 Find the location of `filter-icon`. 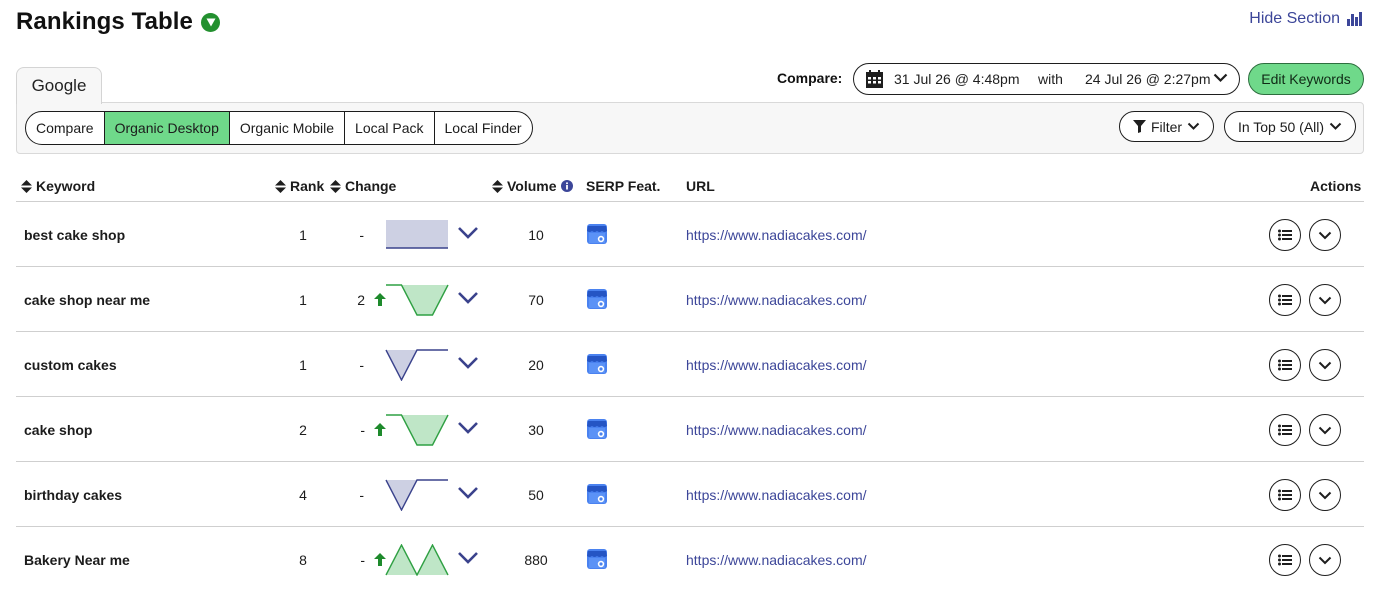

filter-icon is located at coordinates (1139, 126).